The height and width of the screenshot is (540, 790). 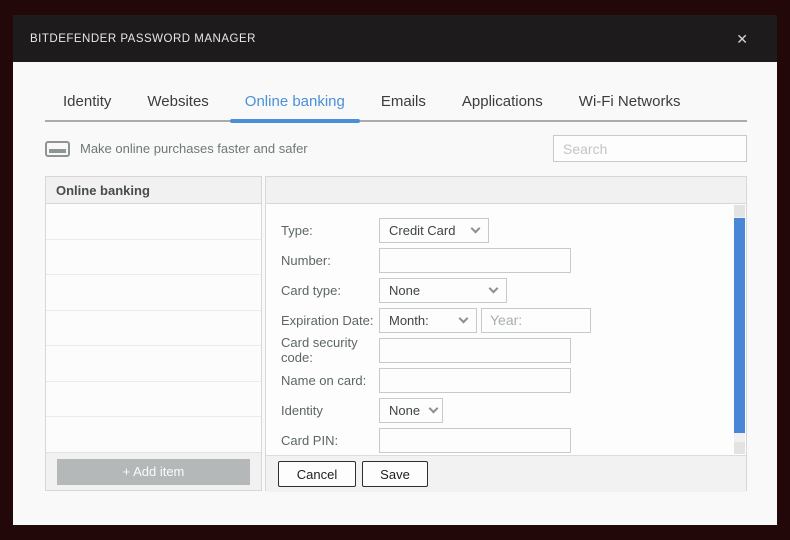 I want to click on form-actions: Cancel Save, so click(x=506, y=473).